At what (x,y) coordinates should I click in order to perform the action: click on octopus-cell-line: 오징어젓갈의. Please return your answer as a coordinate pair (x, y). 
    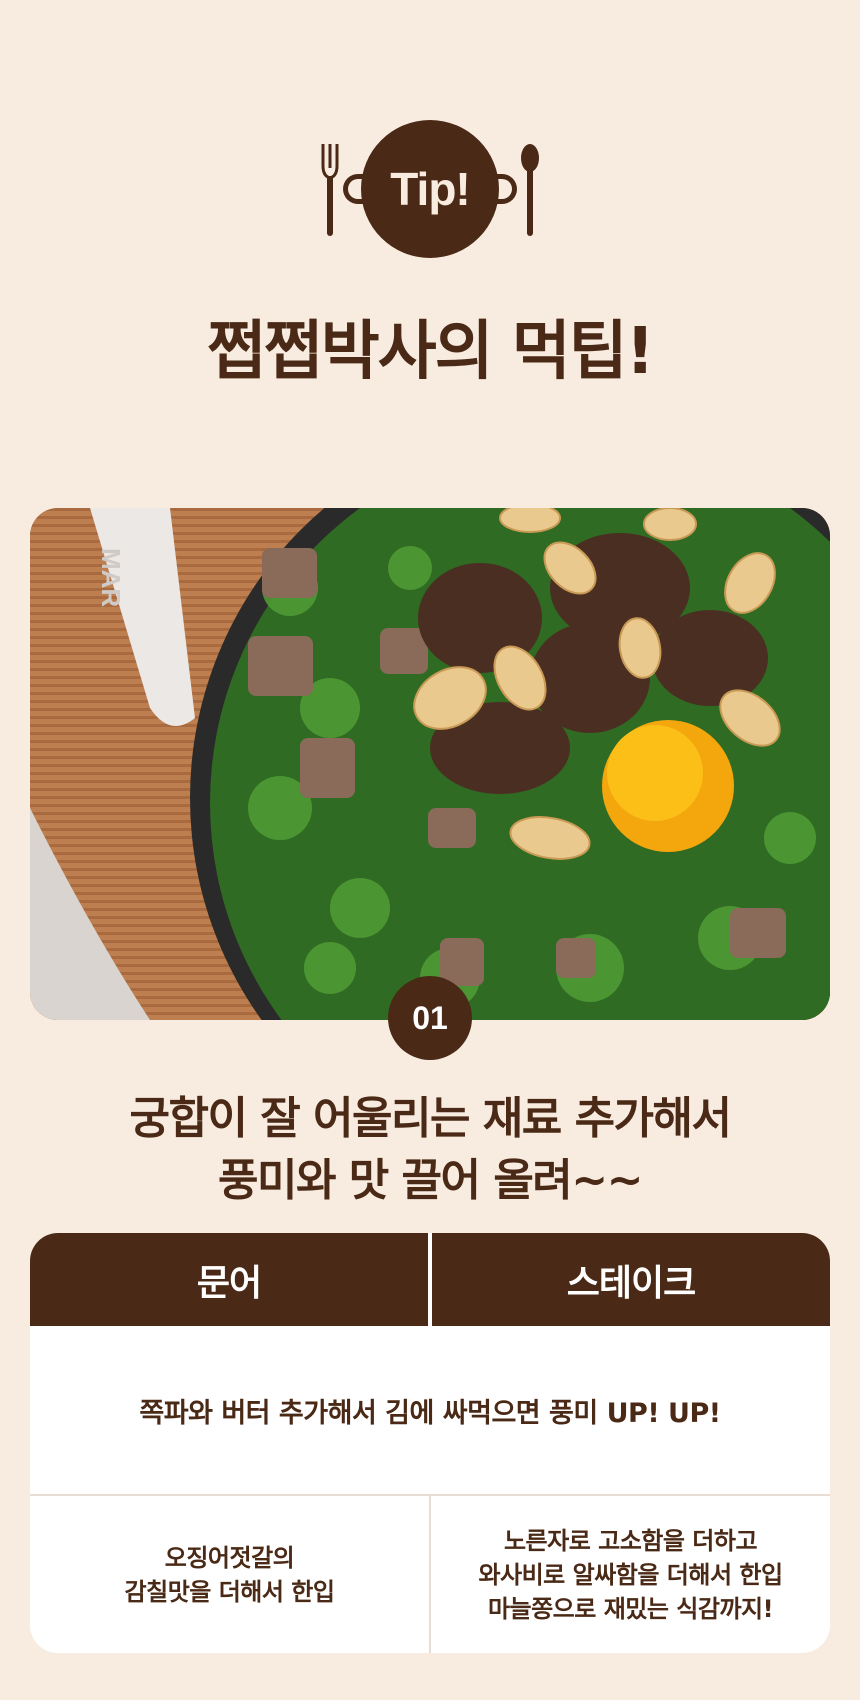
    Looking at the image, I should click on (229, 1557).